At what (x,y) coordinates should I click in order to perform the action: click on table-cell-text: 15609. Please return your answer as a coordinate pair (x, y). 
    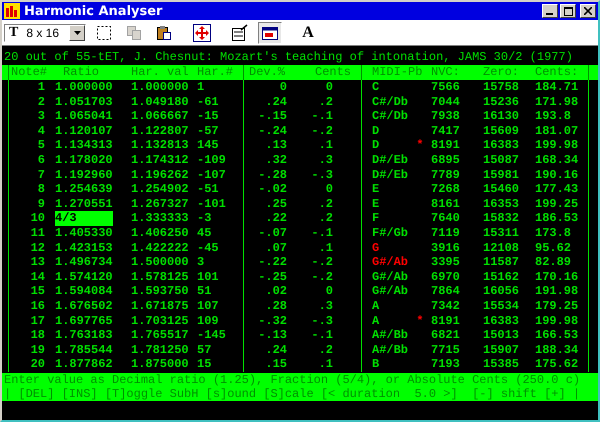
    Looking at the image, I should click on (501, 131).